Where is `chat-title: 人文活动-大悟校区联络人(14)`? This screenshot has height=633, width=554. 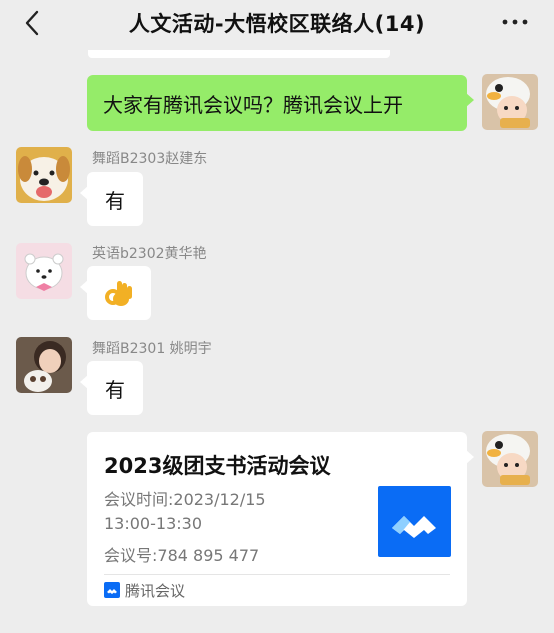 chat-title: 人文活动-大悟校区联络人(14) is located at coordinates (277, 24).